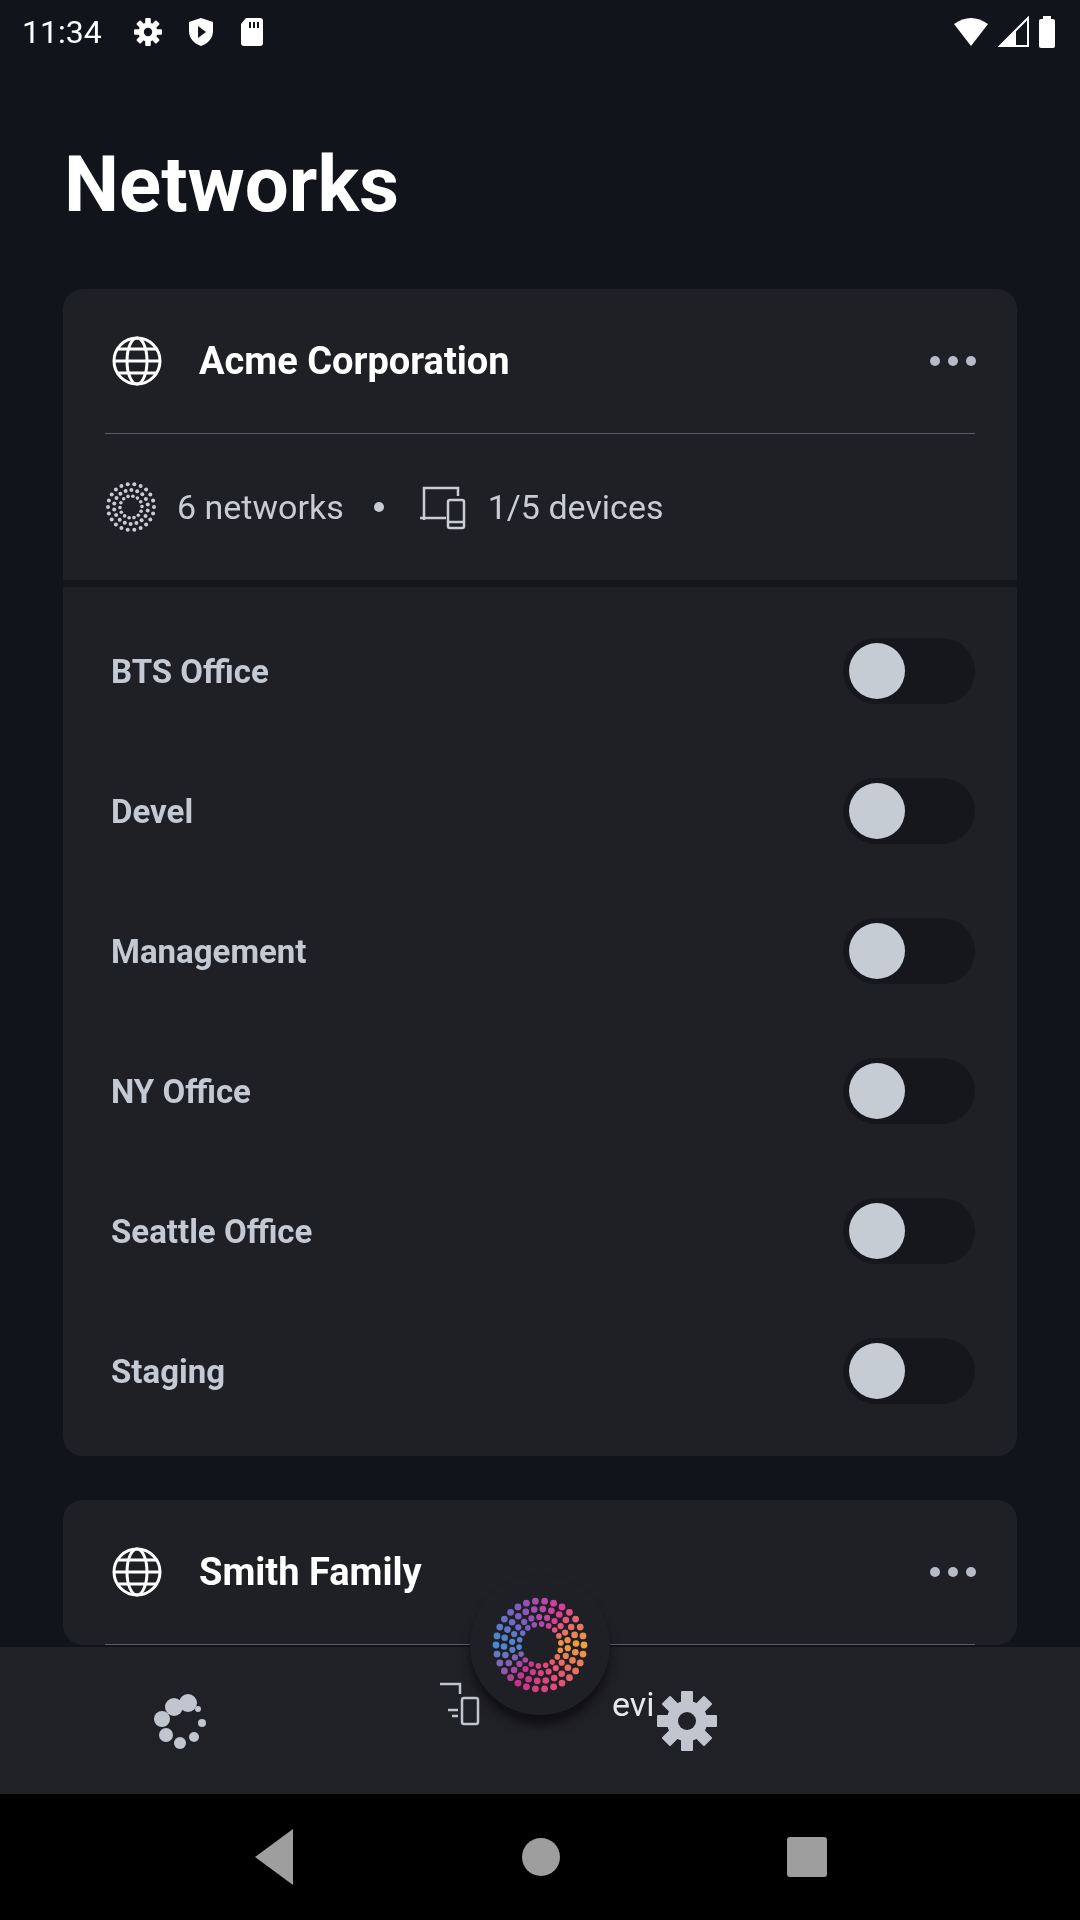  Describe the element at coordinates (971, 32) in the screenshot. I see `wifi-icon` at that location.